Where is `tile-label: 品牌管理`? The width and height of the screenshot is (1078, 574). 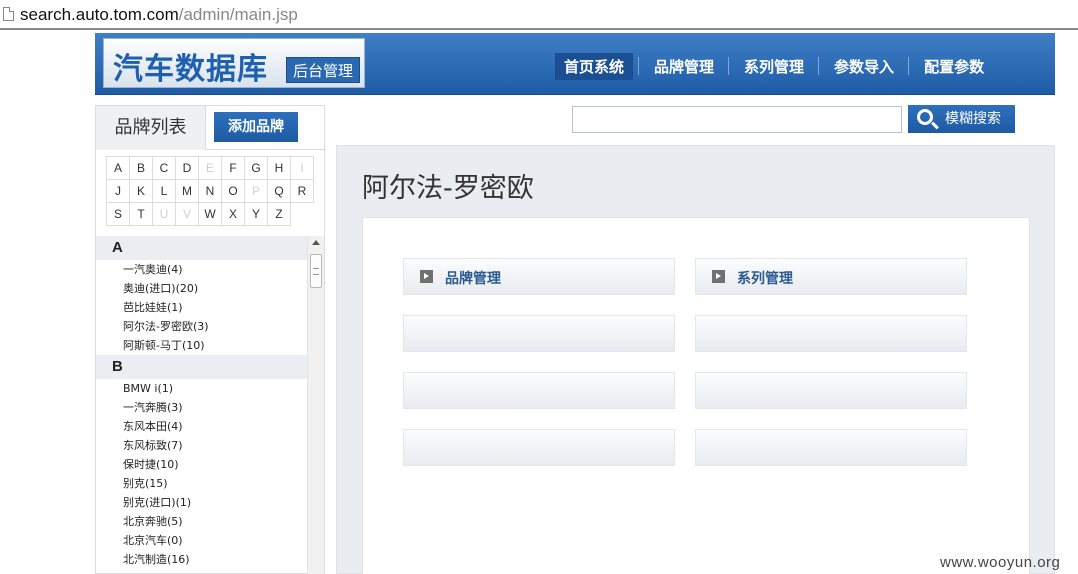 tile-label: 品牌管理 is located at coordinates (473, 279).